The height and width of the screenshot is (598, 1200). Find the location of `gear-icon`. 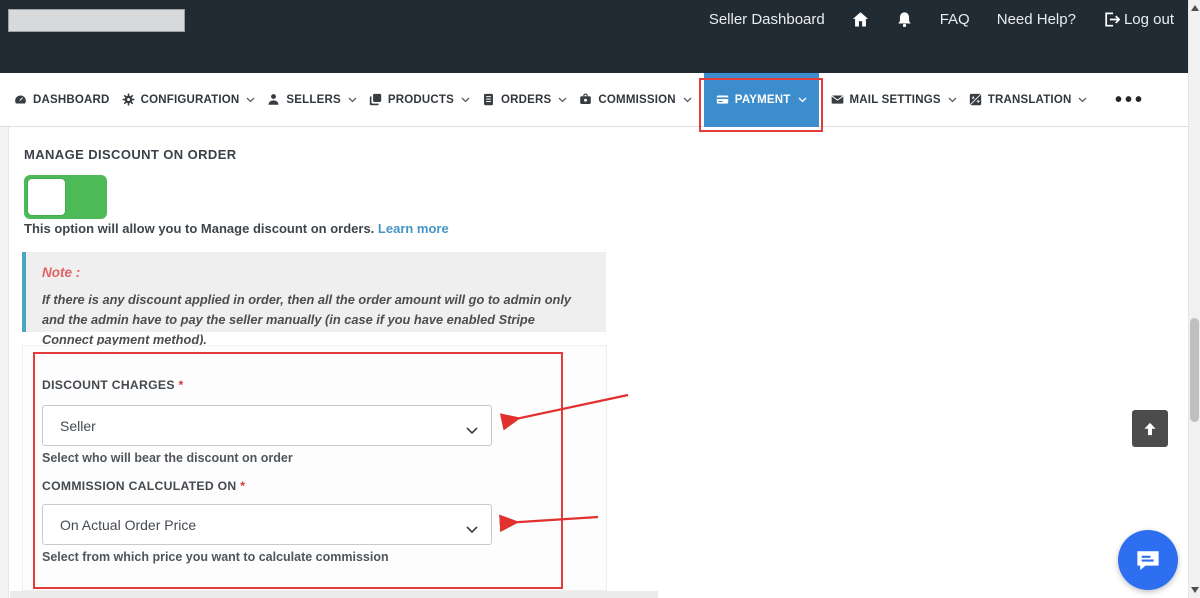

gear-icon is located at coordinates (128, 99).